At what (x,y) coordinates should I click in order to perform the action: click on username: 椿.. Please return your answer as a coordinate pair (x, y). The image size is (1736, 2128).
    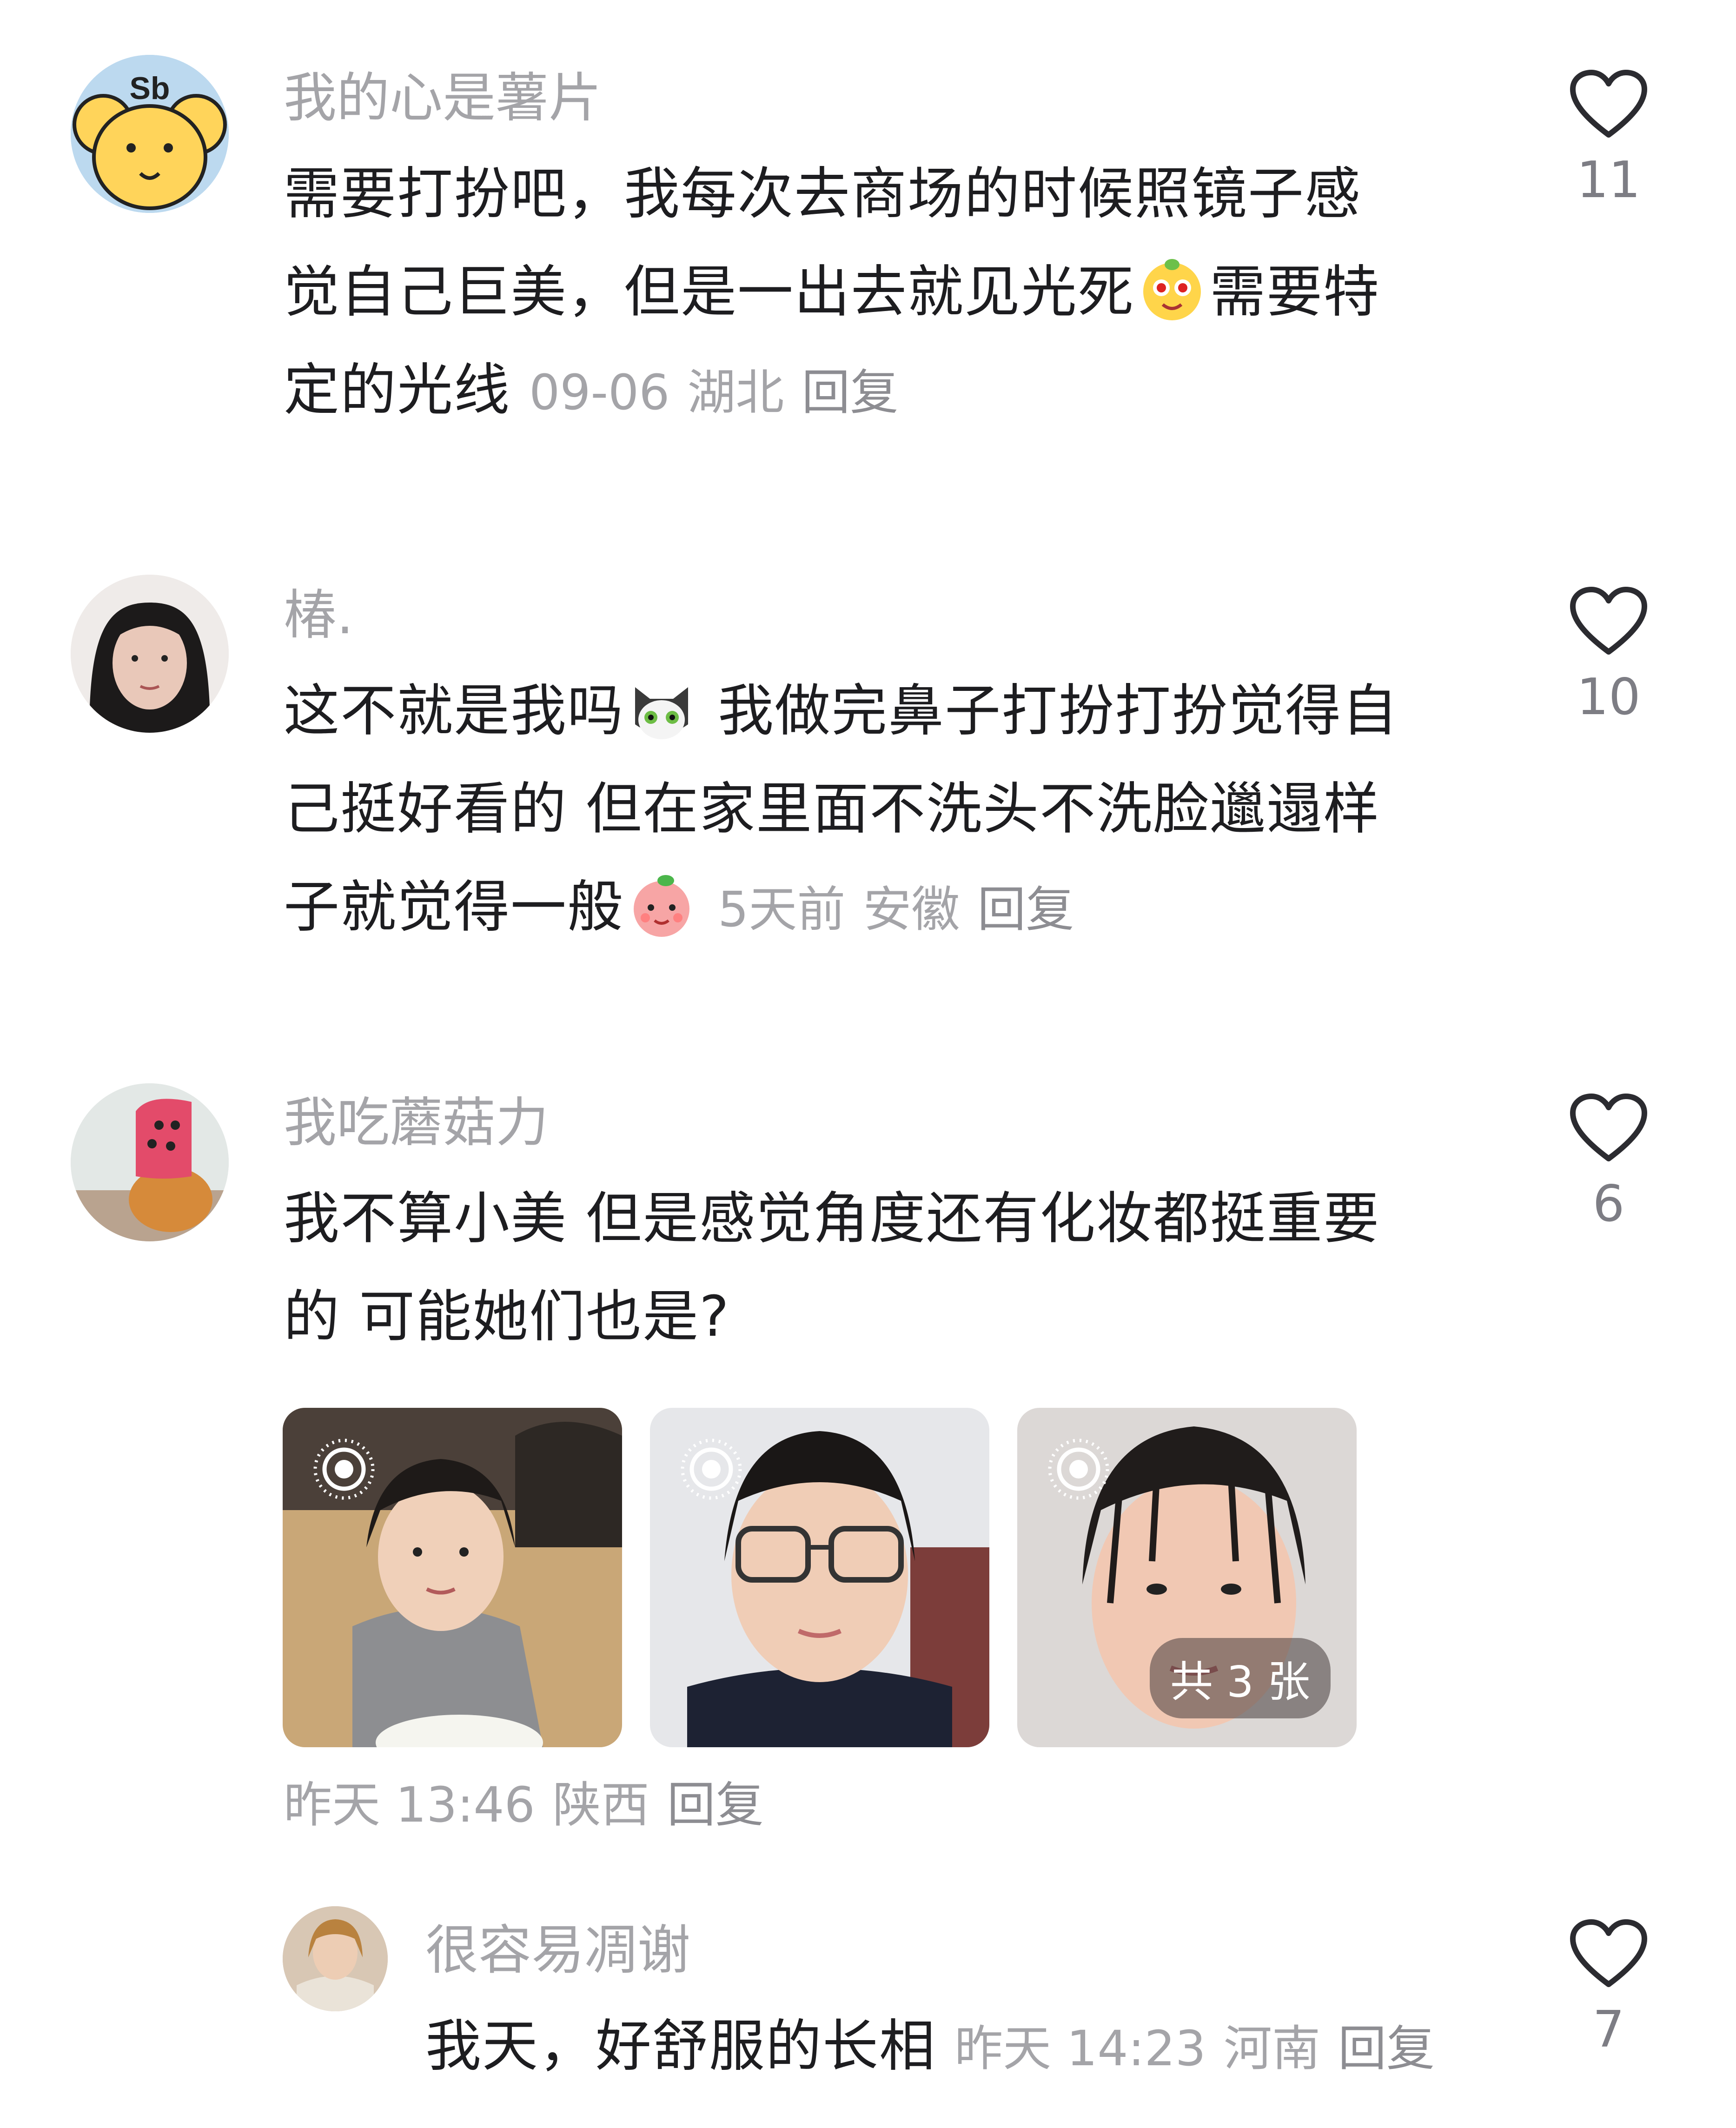
    Looking at the image, I should click on (318, 615).